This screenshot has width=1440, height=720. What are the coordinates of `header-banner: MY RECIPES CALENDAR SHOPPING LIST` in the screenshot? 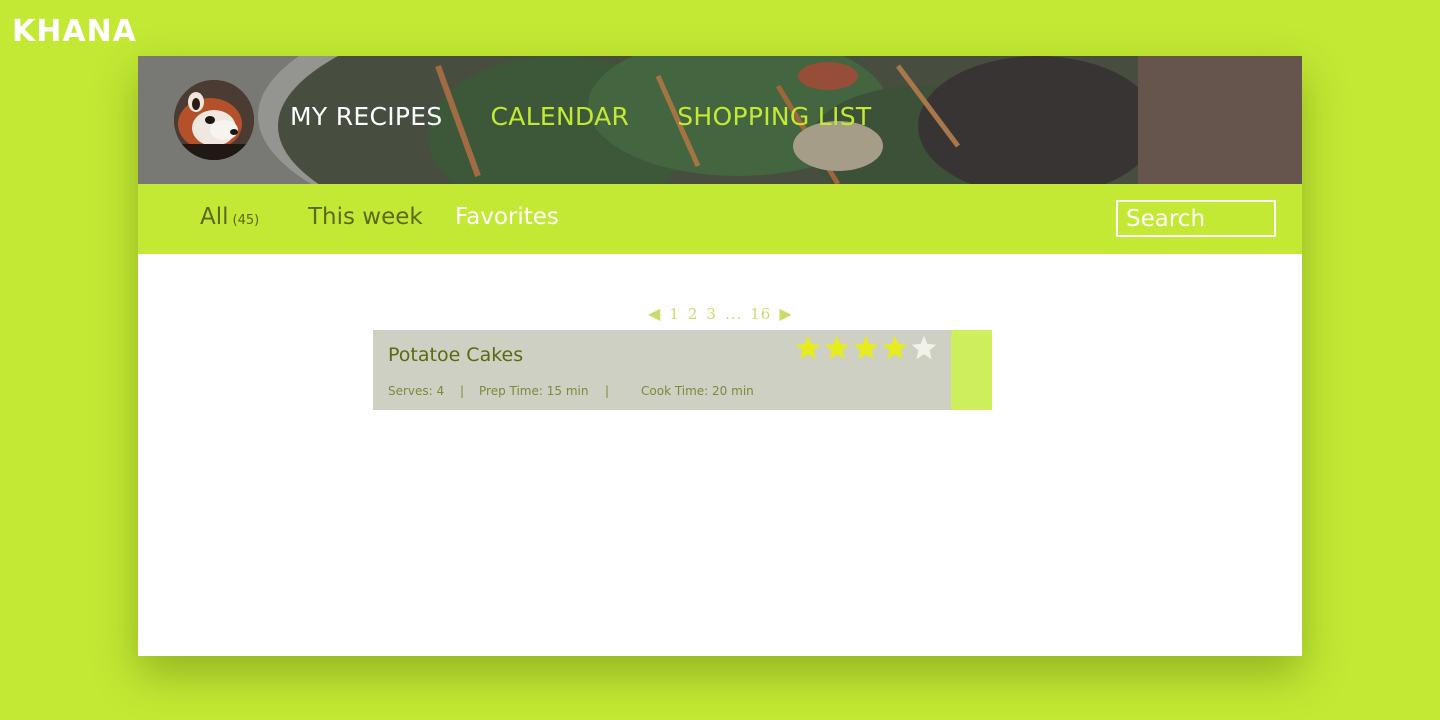 It's located at (720, 120).